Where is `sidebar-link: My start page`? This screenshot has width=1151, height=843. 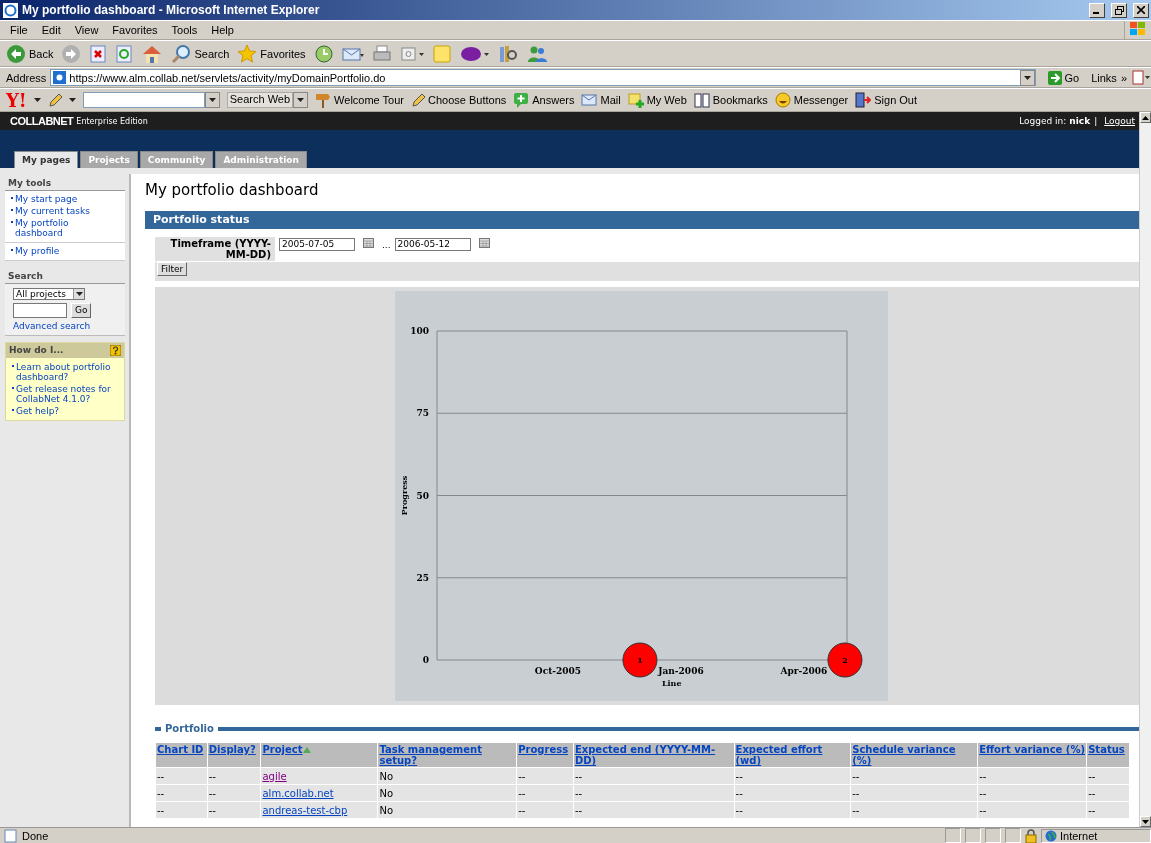 sidebar-link: My start page is located at coordinates (46, 199).